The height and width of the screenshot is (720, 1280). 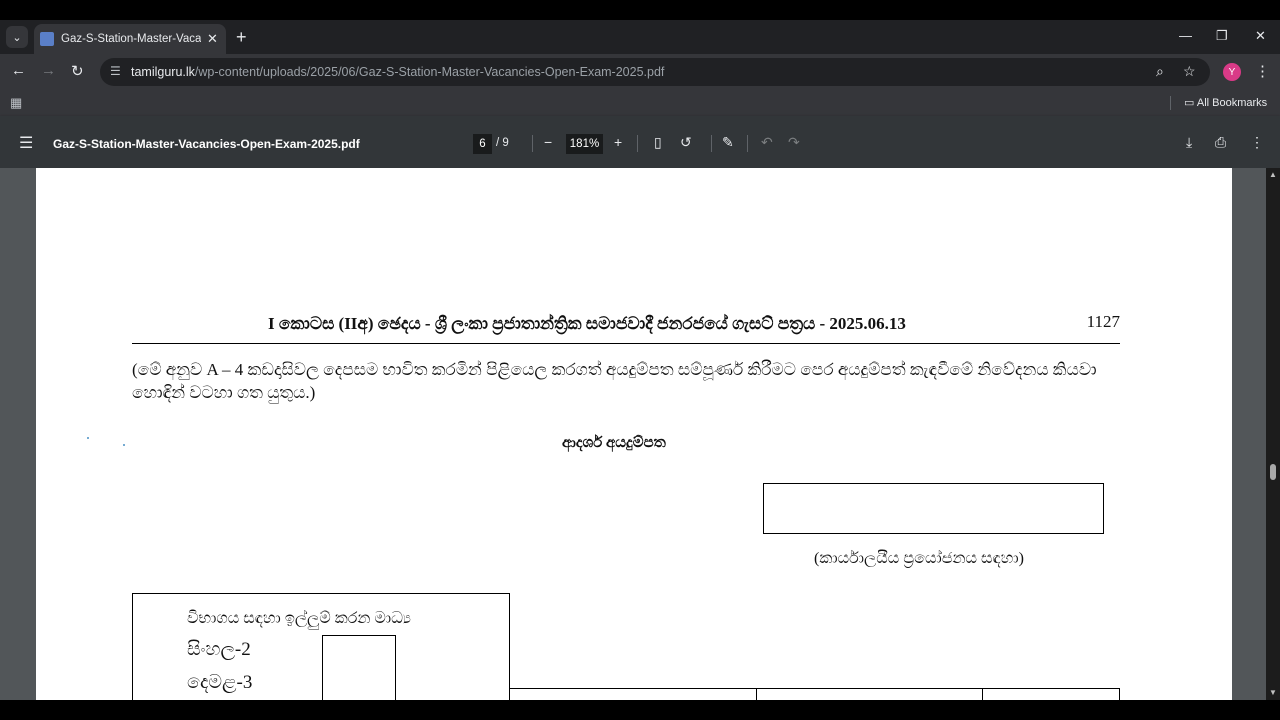 What do you see at coordinates (728, 142) in the screenshot?
I see `annotate-pen-icon: ✎` at bounding box center [728, 142].